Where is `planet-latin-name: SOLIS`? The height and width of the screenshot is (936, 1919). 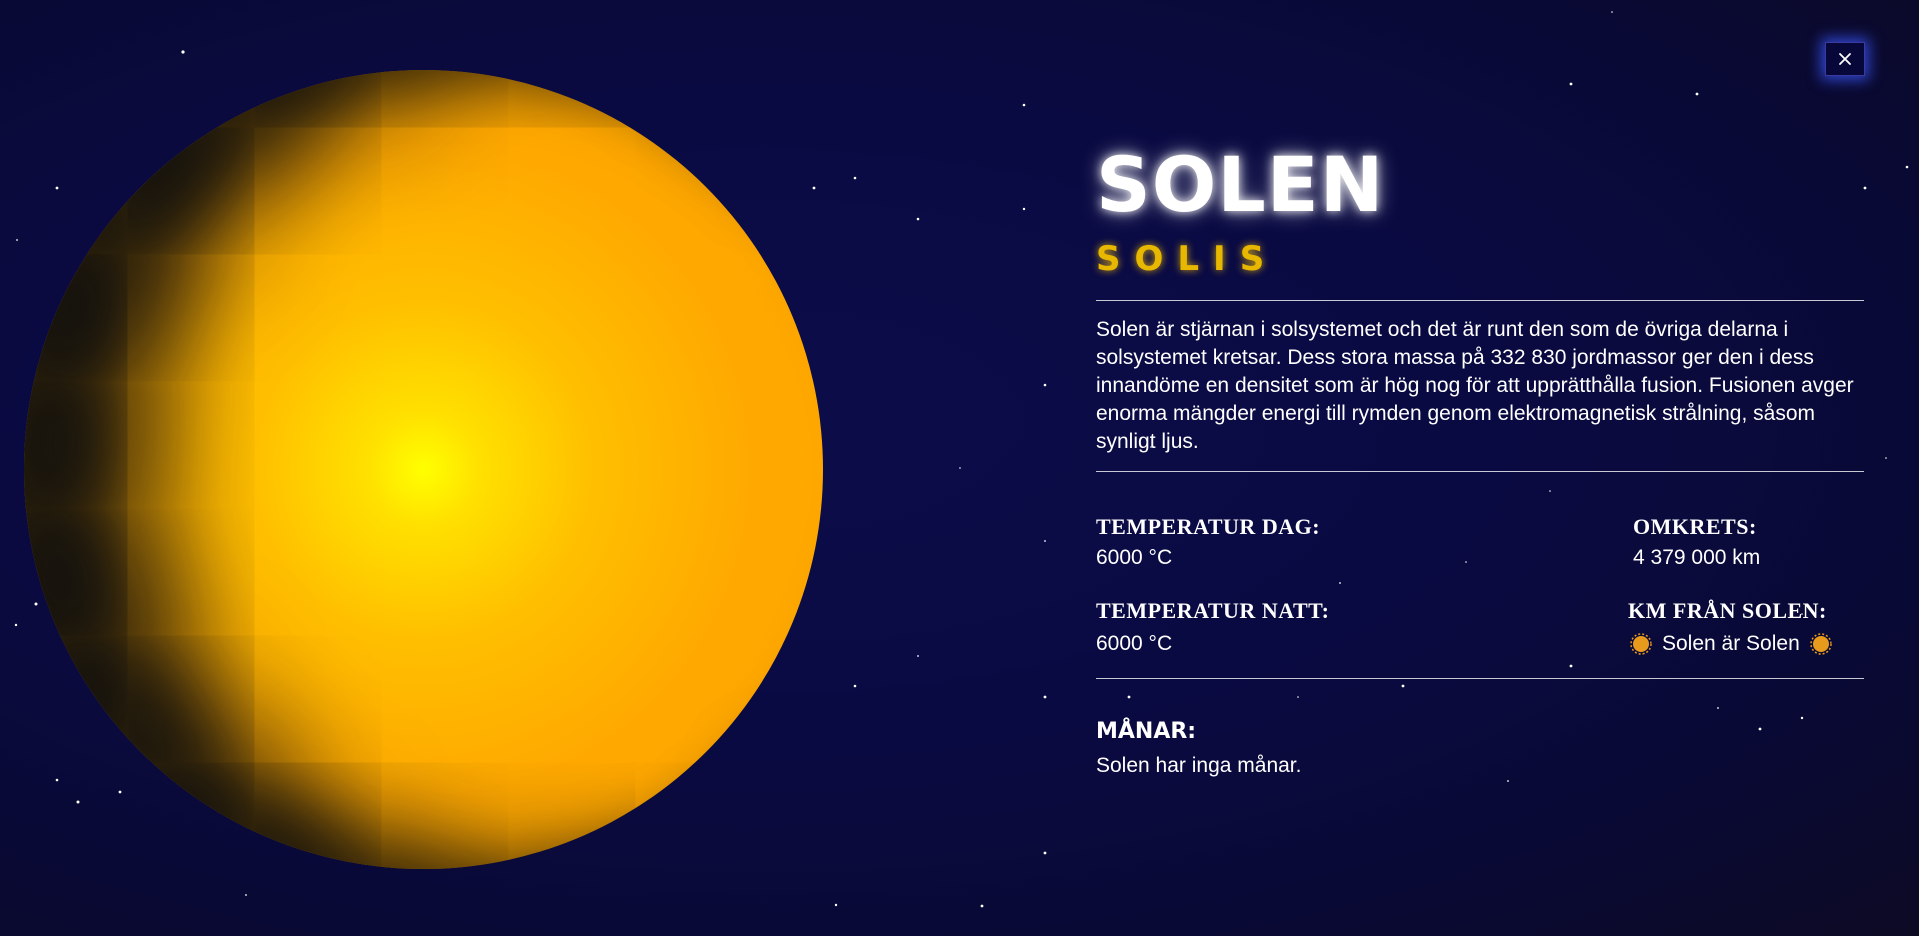 planet-latin-name: SOLIS is located at coordinates (1187, 259).